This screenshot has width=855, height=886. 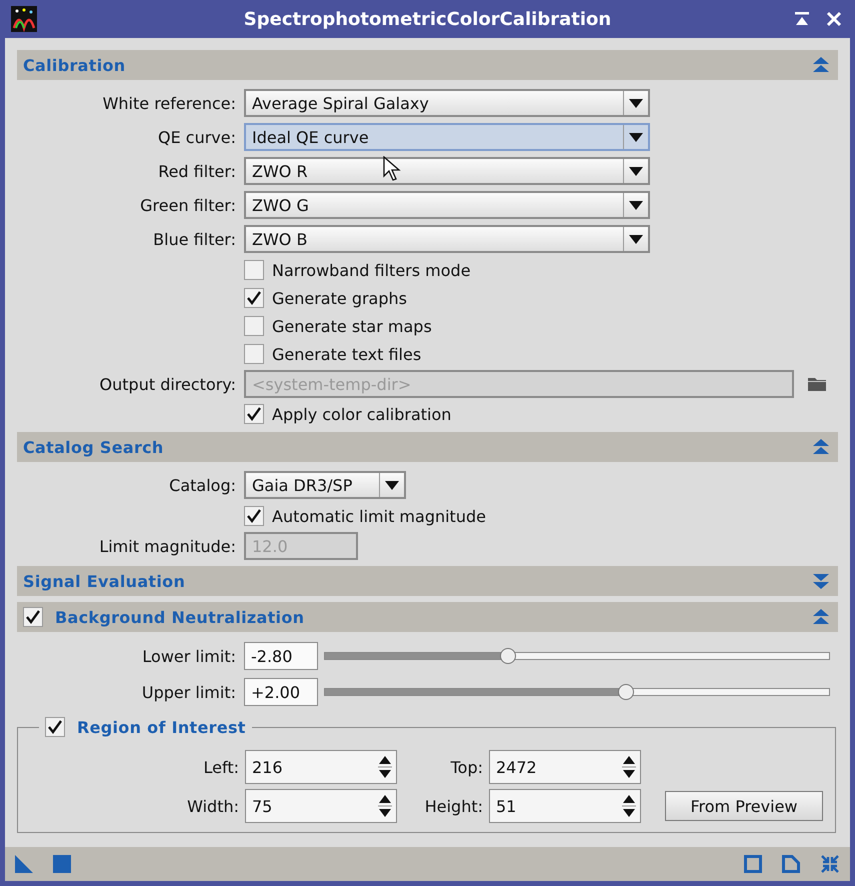 What do you see at coordinates (281, 656) in the screenshot?
I see `value-field: -2.80` at bounding box center [281, 656].